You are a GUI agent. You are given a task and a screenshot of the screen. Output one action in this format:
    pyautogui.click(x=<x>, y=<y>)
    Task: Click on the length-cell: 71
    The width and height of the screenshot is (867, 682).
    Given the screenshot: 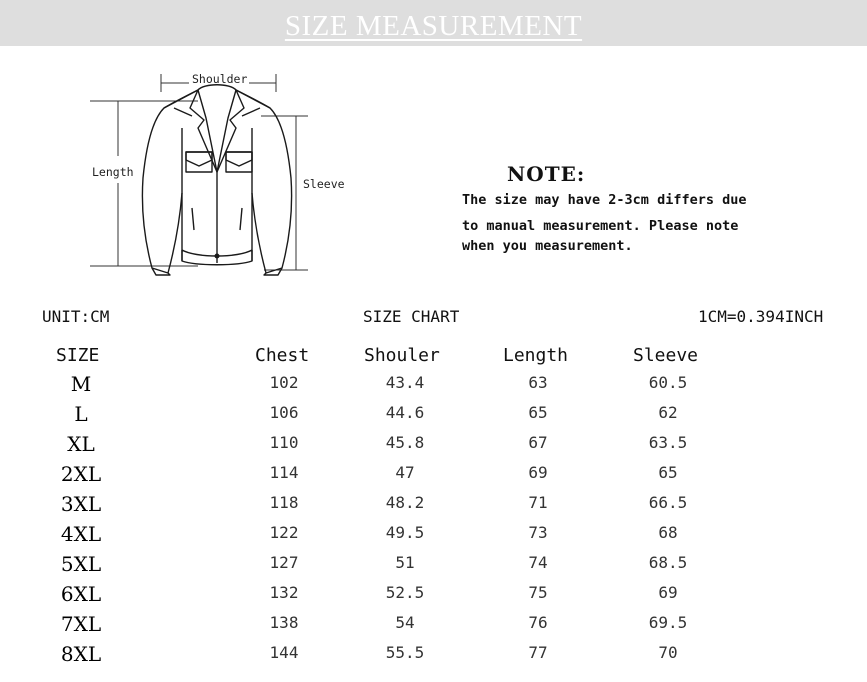 What is the action you would take?
    pyautogui.click(x=538, y=502)
    